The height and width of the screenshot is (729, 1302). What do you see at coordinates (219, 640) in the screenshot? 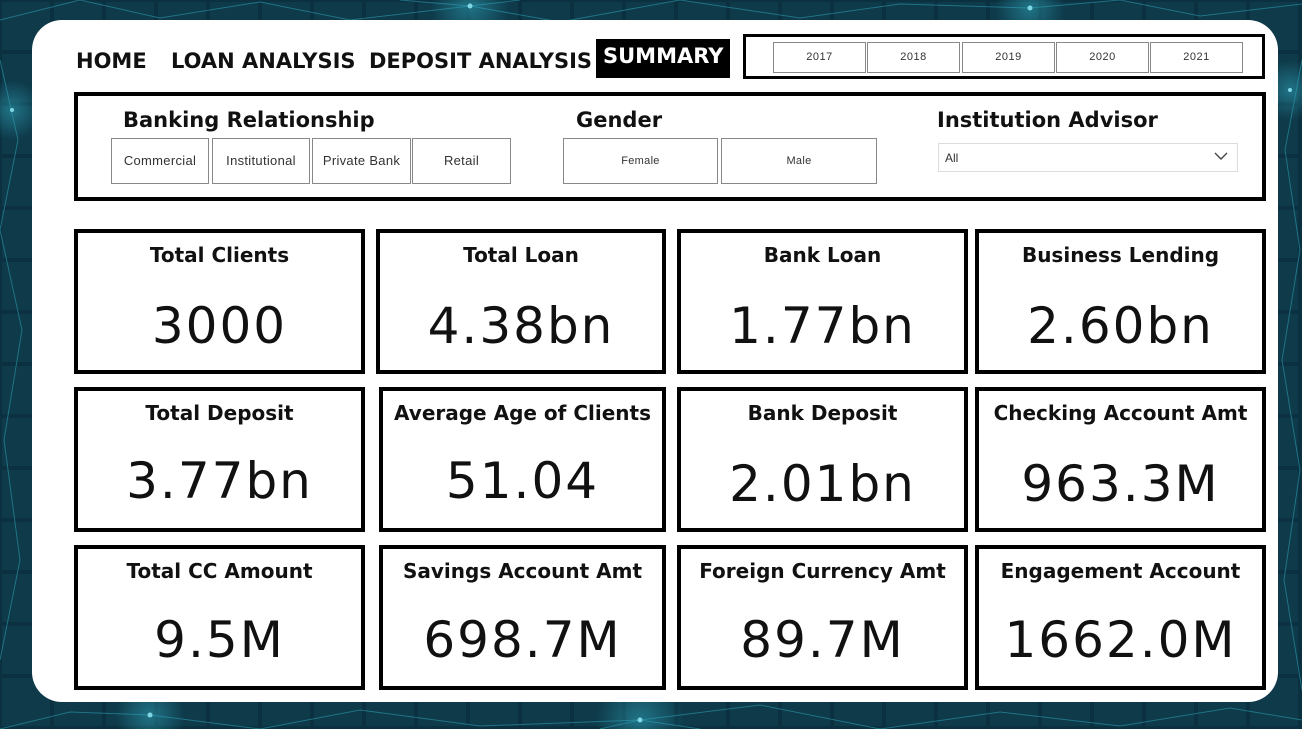
I see `kpi-value: 9.5M` at bounding box center [219, 640].